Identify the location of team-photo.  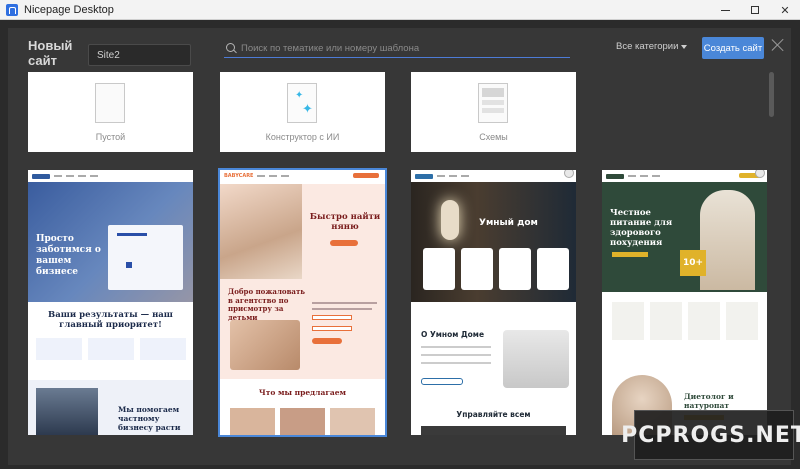
(67, 411).